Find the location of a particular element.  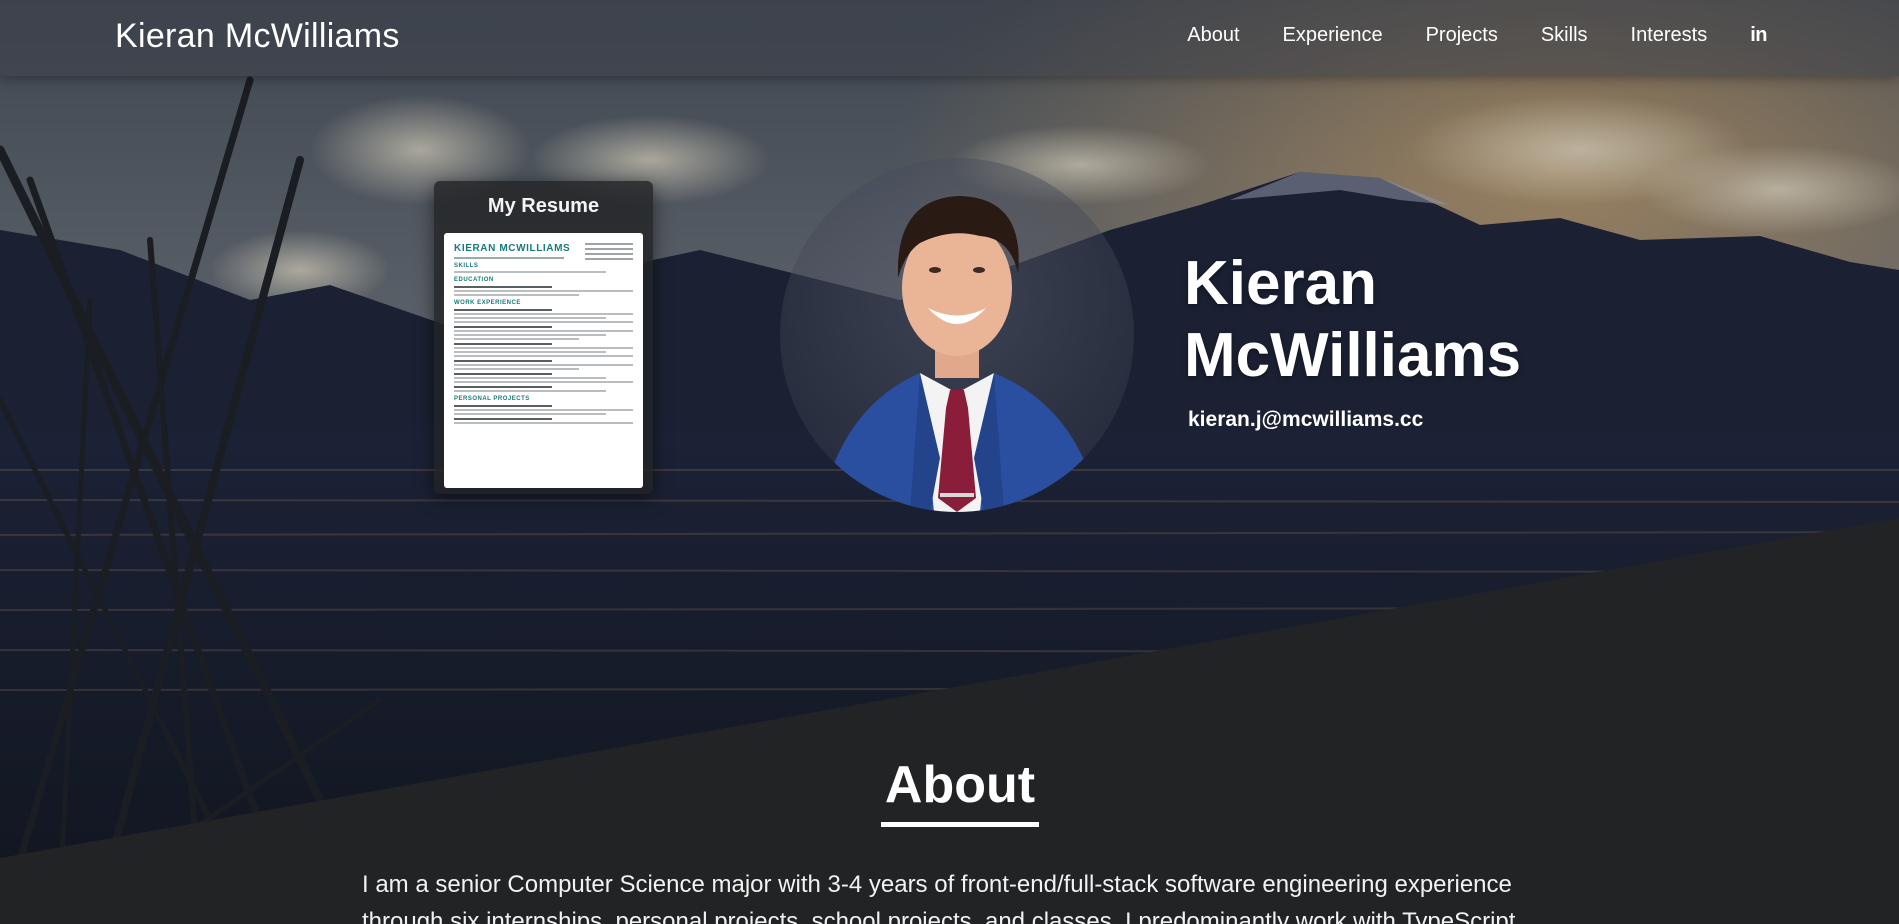

nav-item-projects: Projects is located at coordinates (1462, 35).